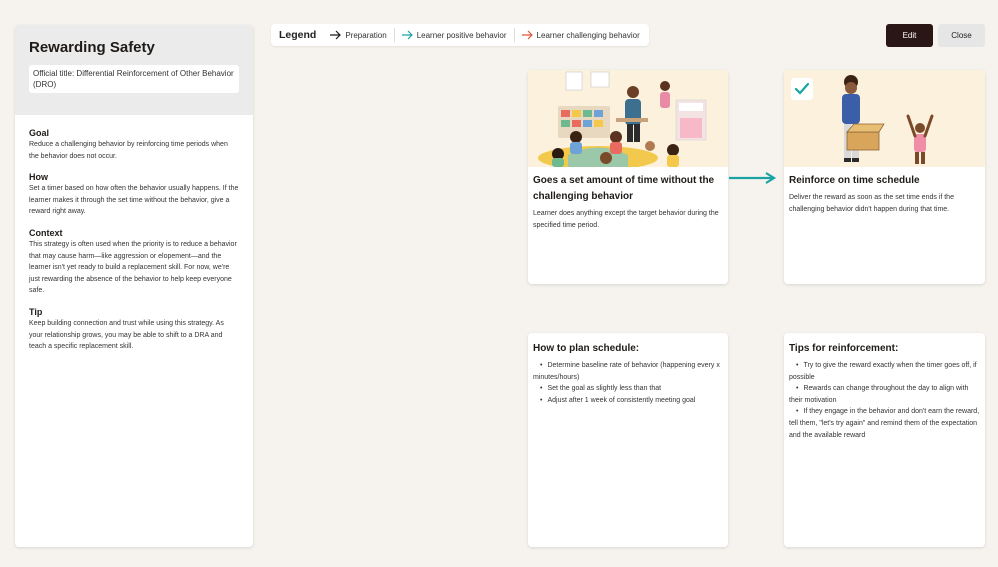 The image size is (998, 567). Describe the element at coordinates (909, 35) in the screenshot. I see `edit-button: Edit` at that location.